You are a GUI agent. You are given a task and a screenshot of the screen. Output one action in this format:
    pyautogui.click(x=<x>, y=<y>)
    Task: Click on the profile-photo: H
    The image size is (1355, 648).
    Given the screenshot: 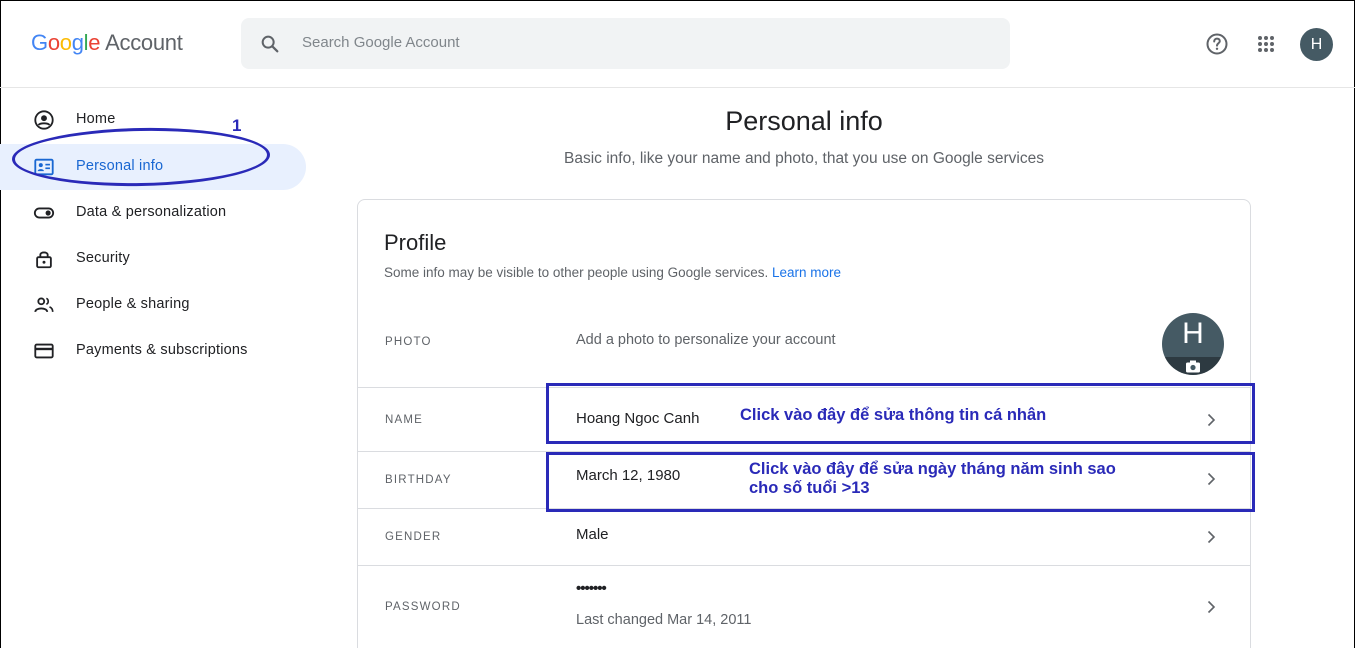 What is the action you would take?
    pyautogui.click(x=1193, y=344)
    